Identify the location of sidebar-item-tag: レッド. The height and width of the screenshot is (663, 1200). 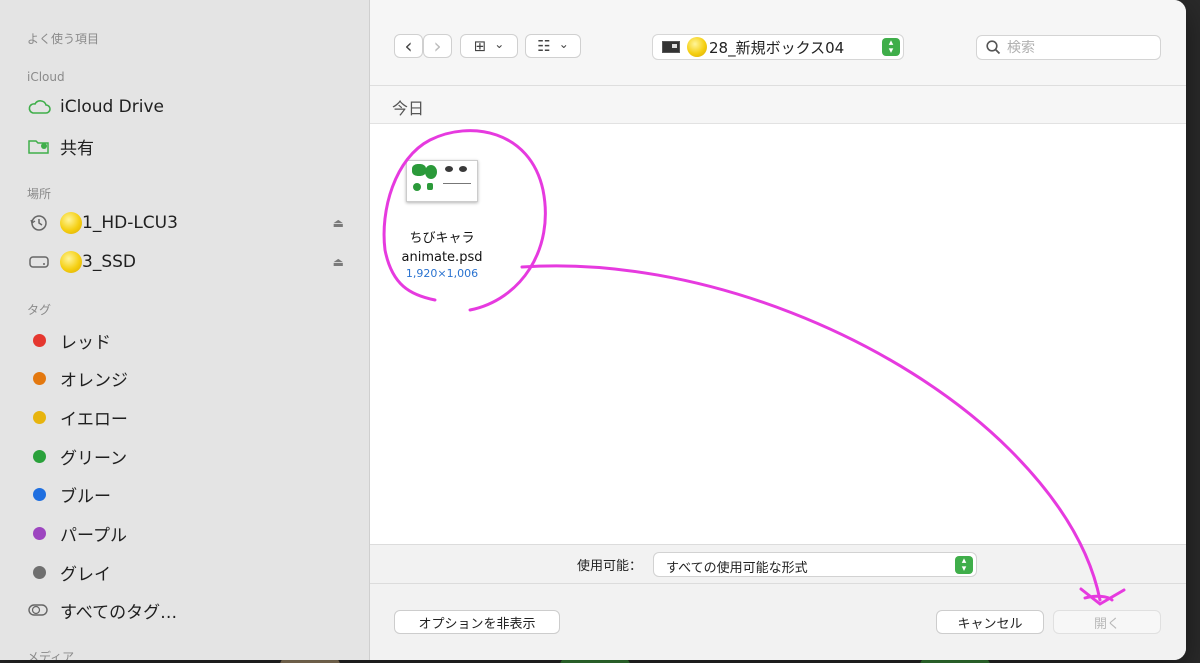
(191, 340).